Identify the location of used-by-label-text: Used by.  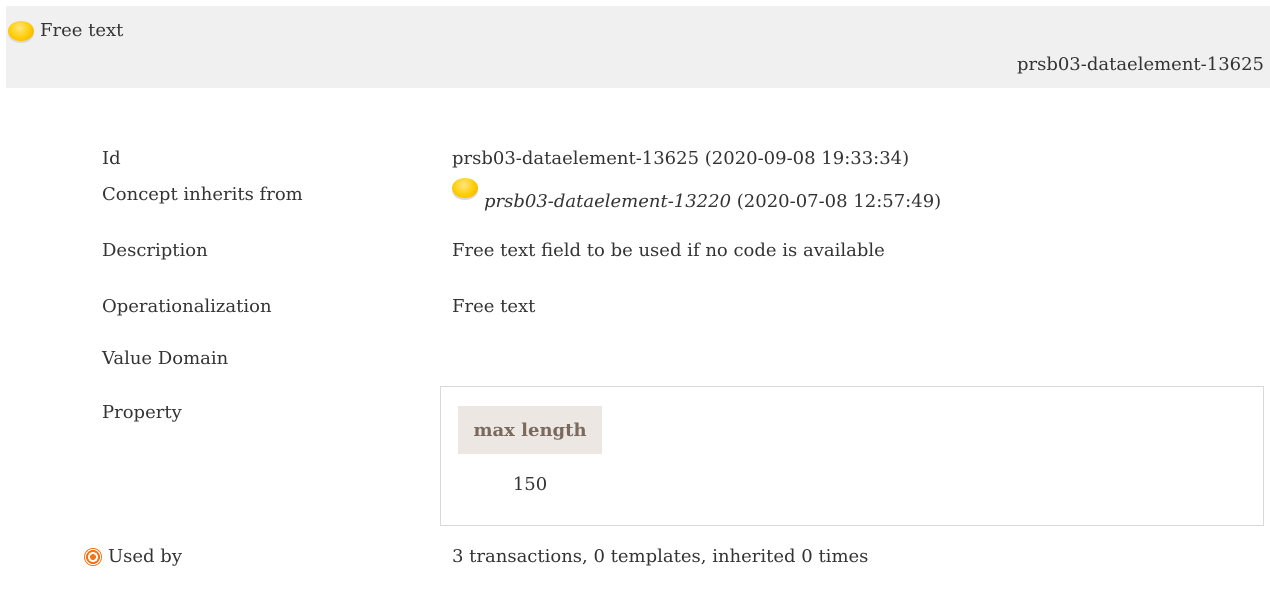
(145, 556).